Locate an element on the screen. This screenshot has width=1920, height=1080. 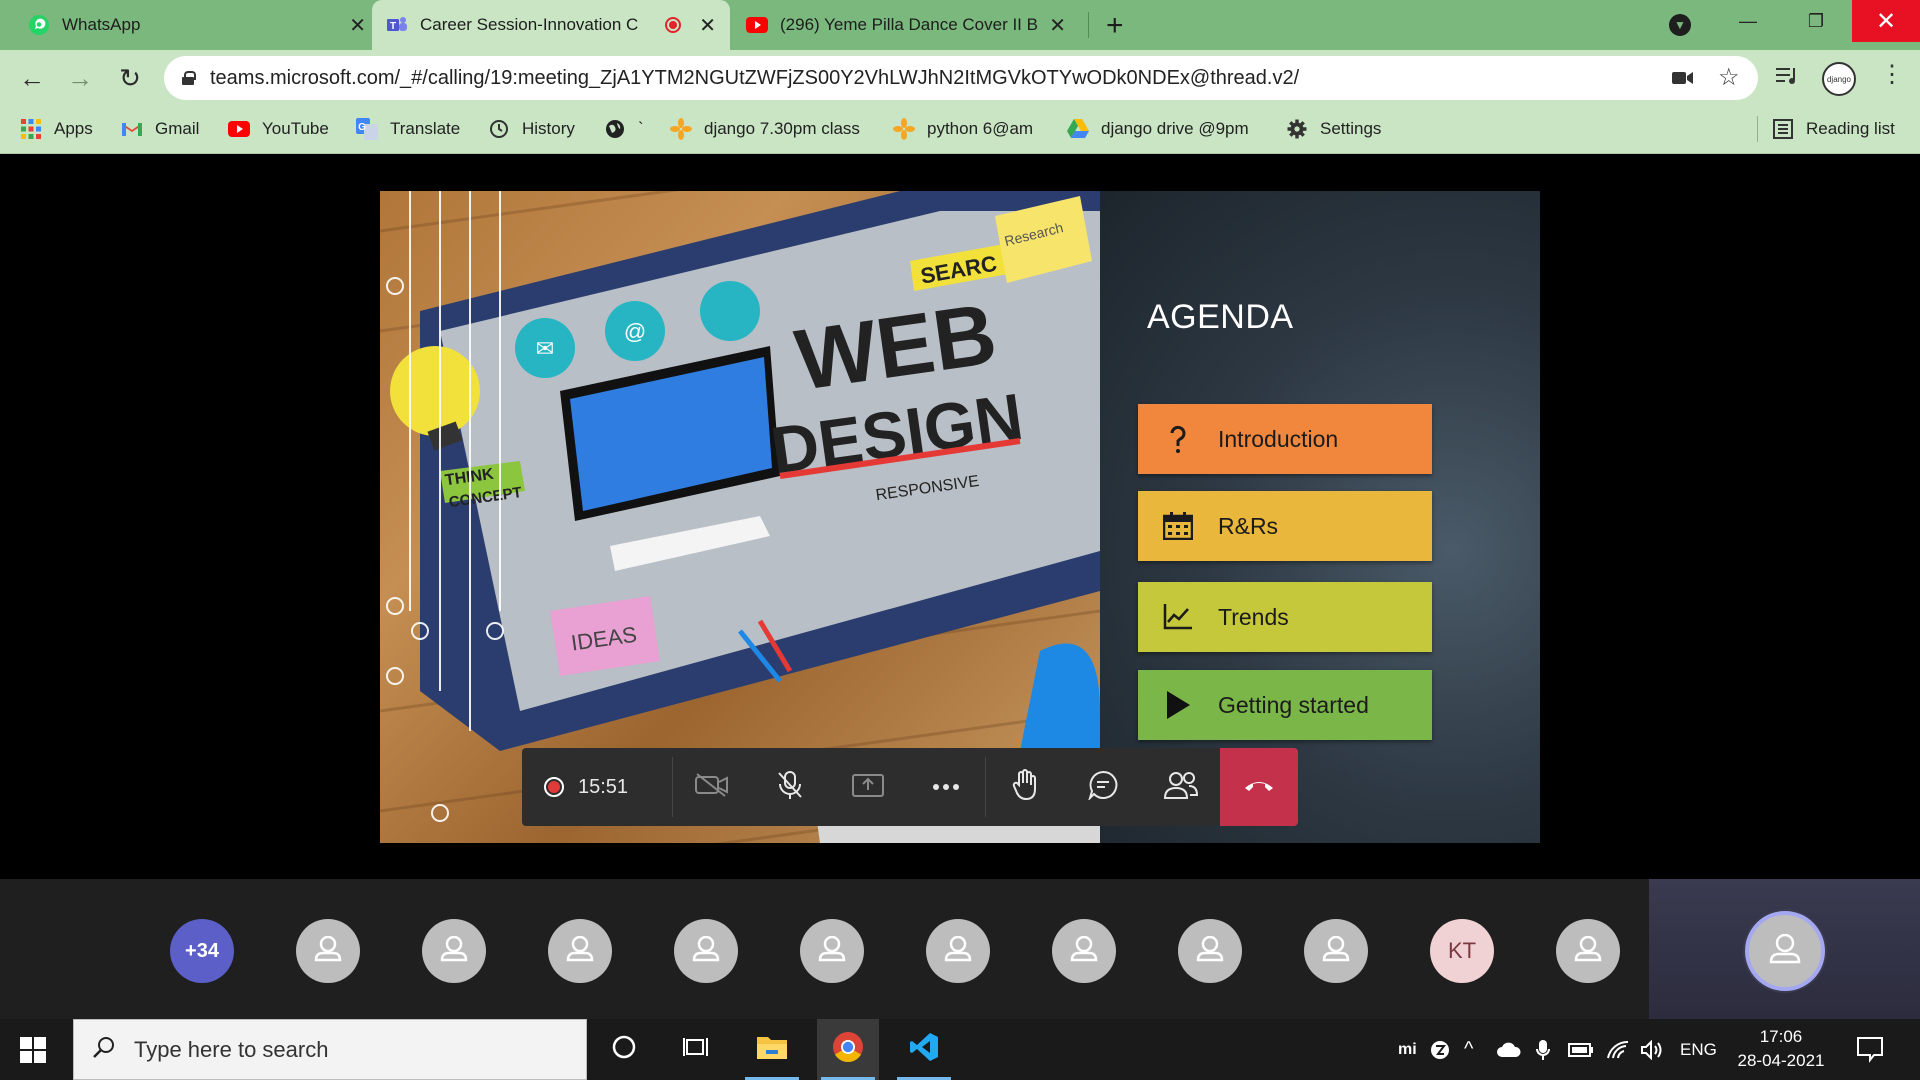
participant-avatar-initials: KT is located at coordinates (1462, 951).